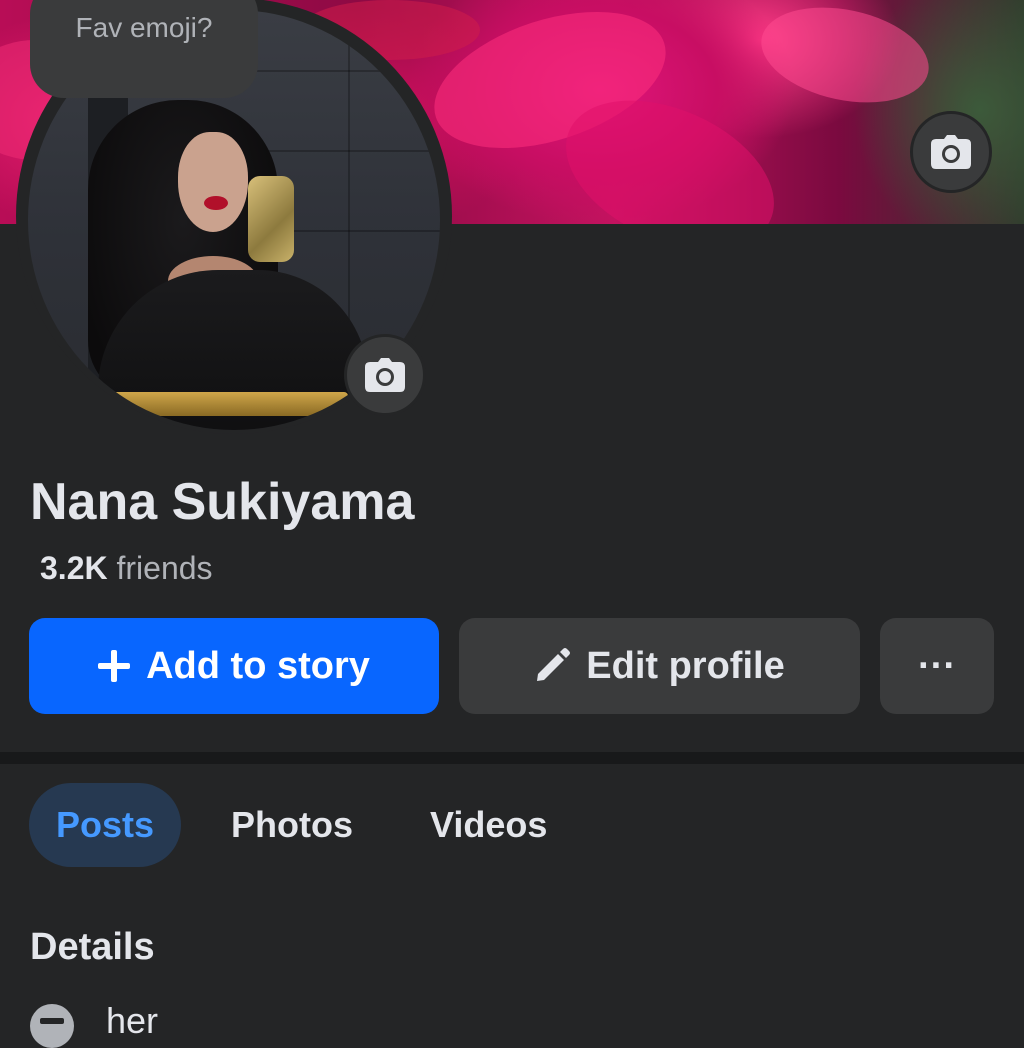 The height and width of the screenshot is (1048, 1024). What do you see at coordinates (554, 664) in the screenshot?
I see `pencil-icon` at bounding box center [554, 664].